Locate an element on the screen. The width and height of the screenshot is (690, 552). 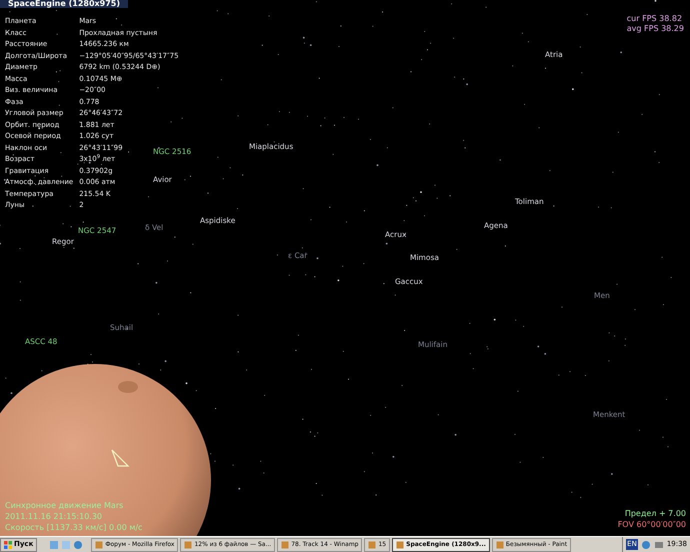
fov-readout: FOV 60°00′00″00 is located at coordinates (652, 524).